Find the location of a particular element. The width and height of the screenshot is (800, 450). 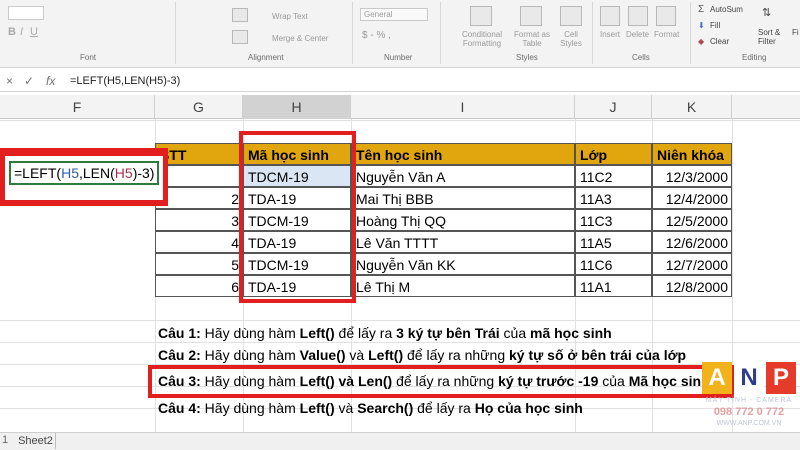

autosum-icon: Σ is located at coordinates (701, 9).